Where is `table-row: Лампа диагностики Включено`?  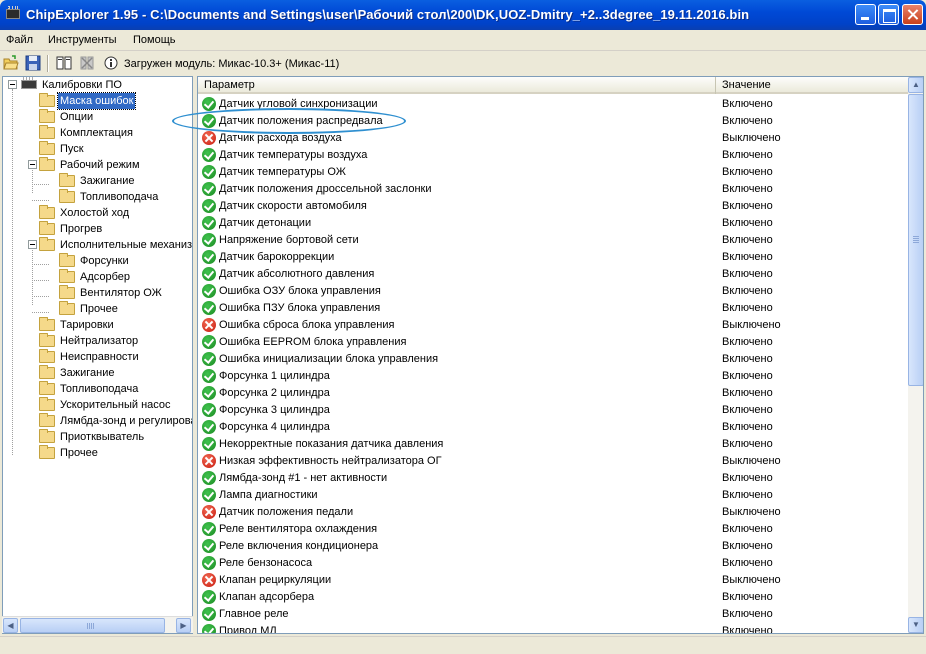
table-row: Лампа диагностики Включено is located at coordinates (554, 495).